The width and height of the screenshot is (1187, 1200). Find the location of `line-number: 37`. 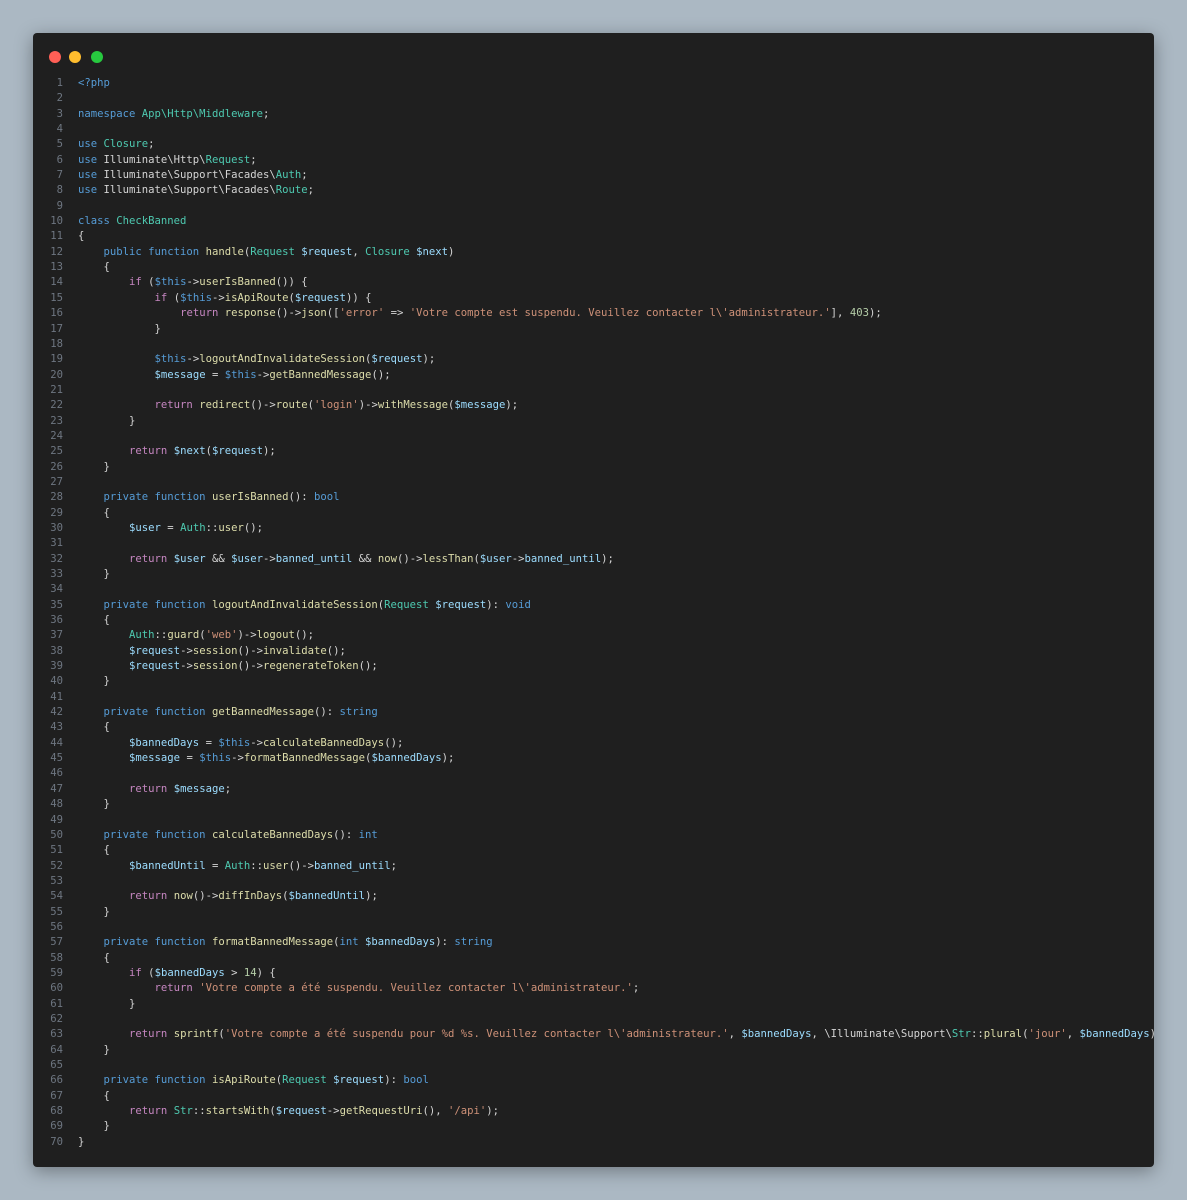

line-number: 37 is located at coordinates (56, 635).